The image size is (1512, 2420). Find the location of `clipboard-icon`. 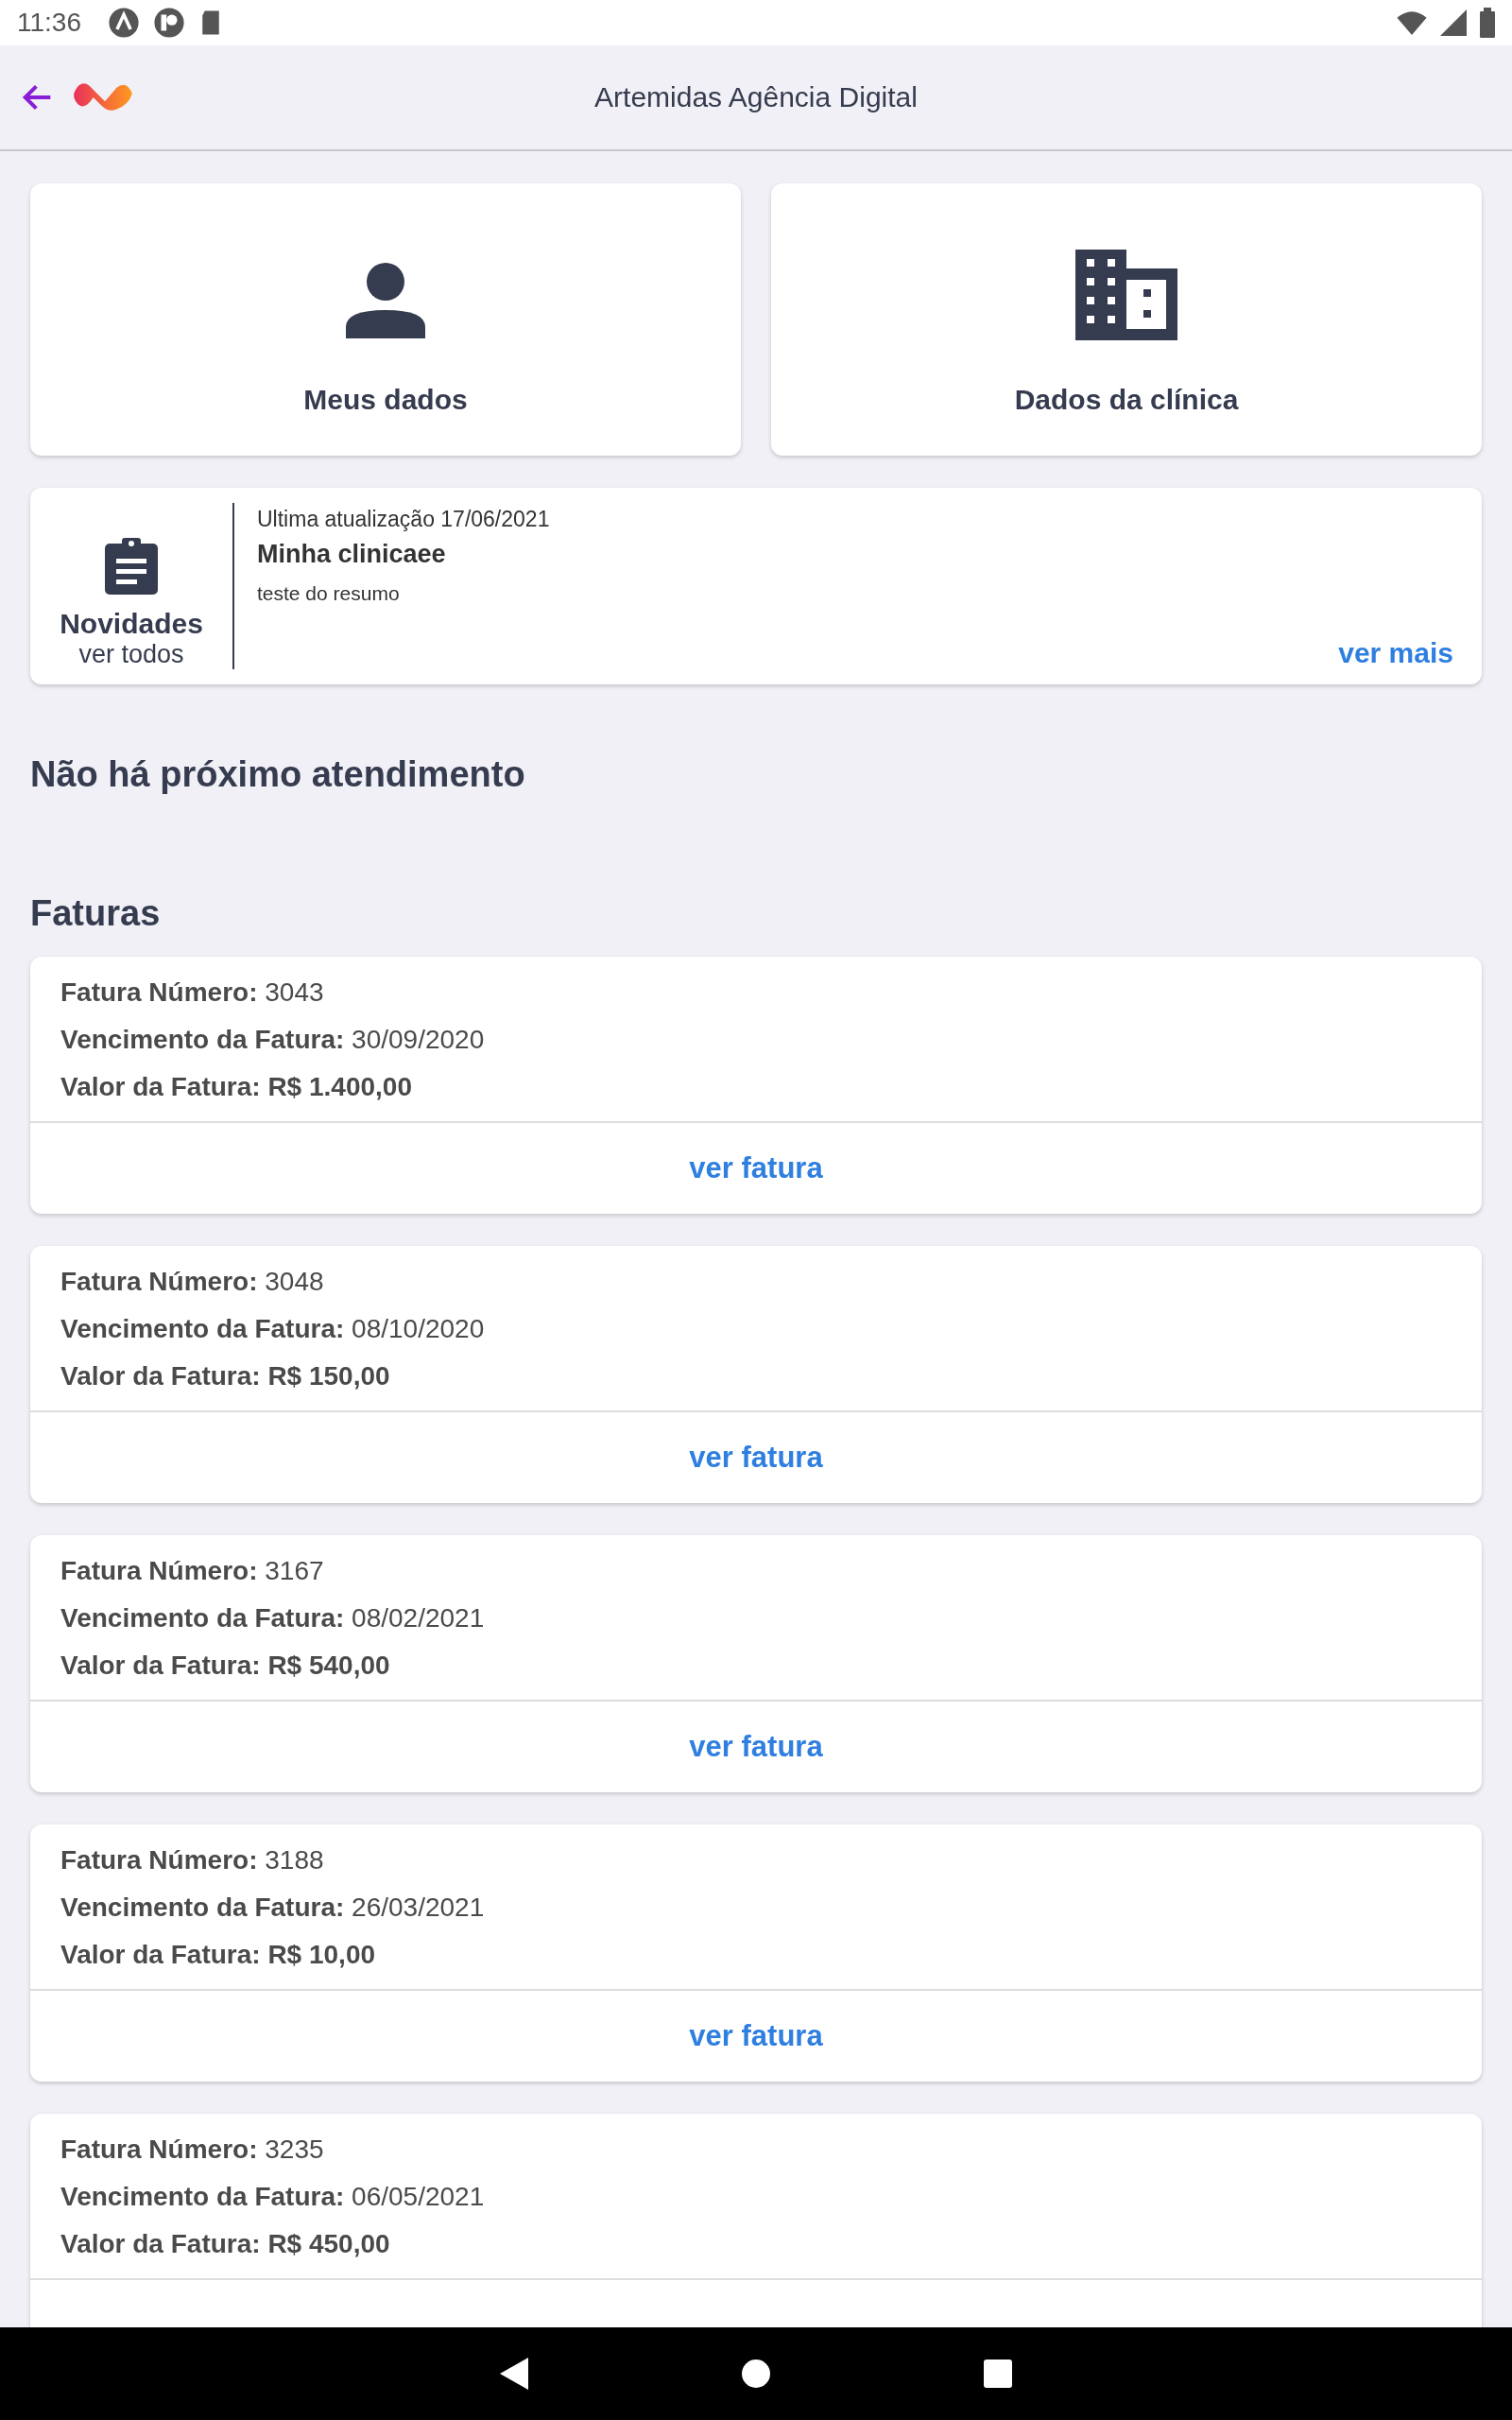

clipboard-icon is located at coordinates (131, 566).